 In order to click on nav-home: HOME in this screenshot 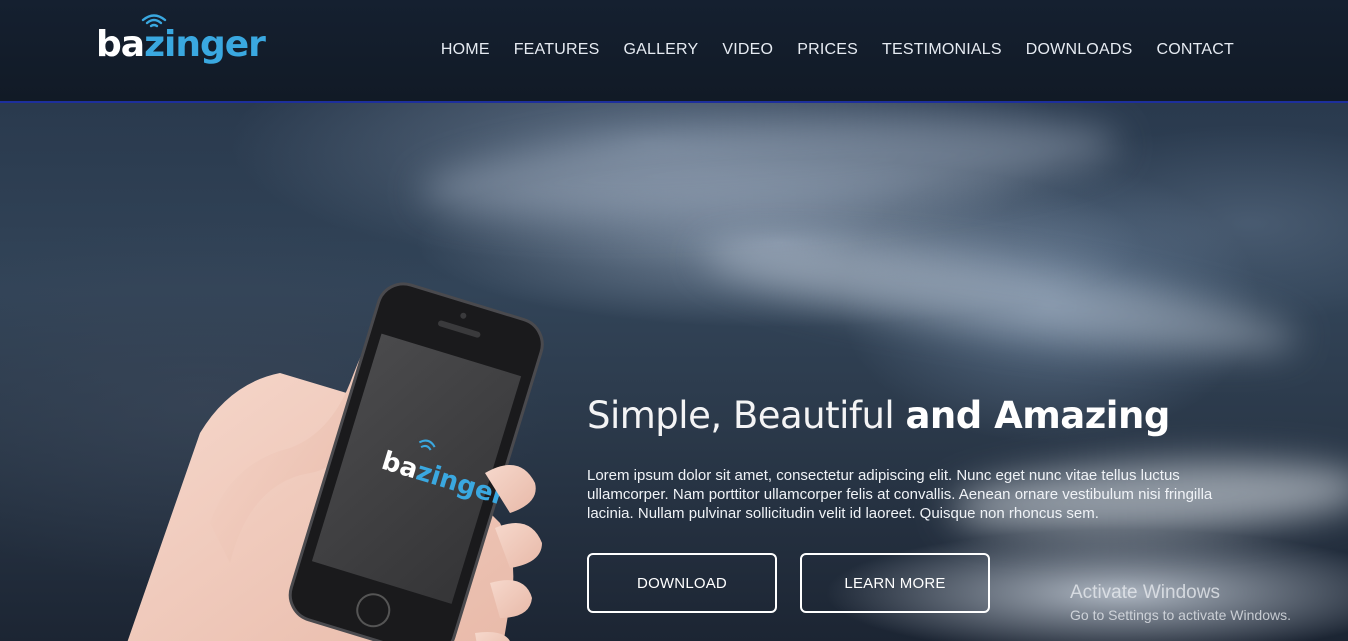, I will do `click(465, 50)`.